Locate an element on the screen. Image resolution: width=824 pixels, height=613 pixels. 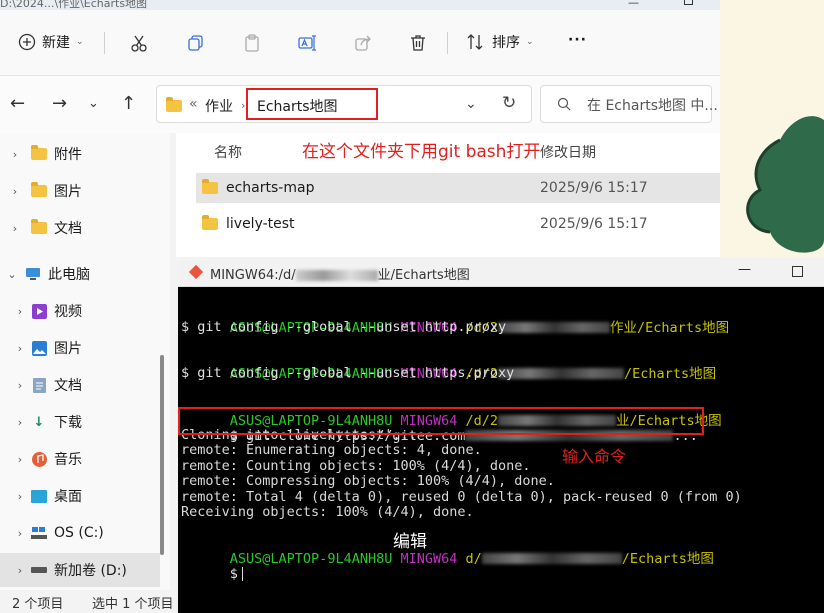
sidebar-item-this-pc: ⌄ 此电脑 is located at coordinates (80, 274).